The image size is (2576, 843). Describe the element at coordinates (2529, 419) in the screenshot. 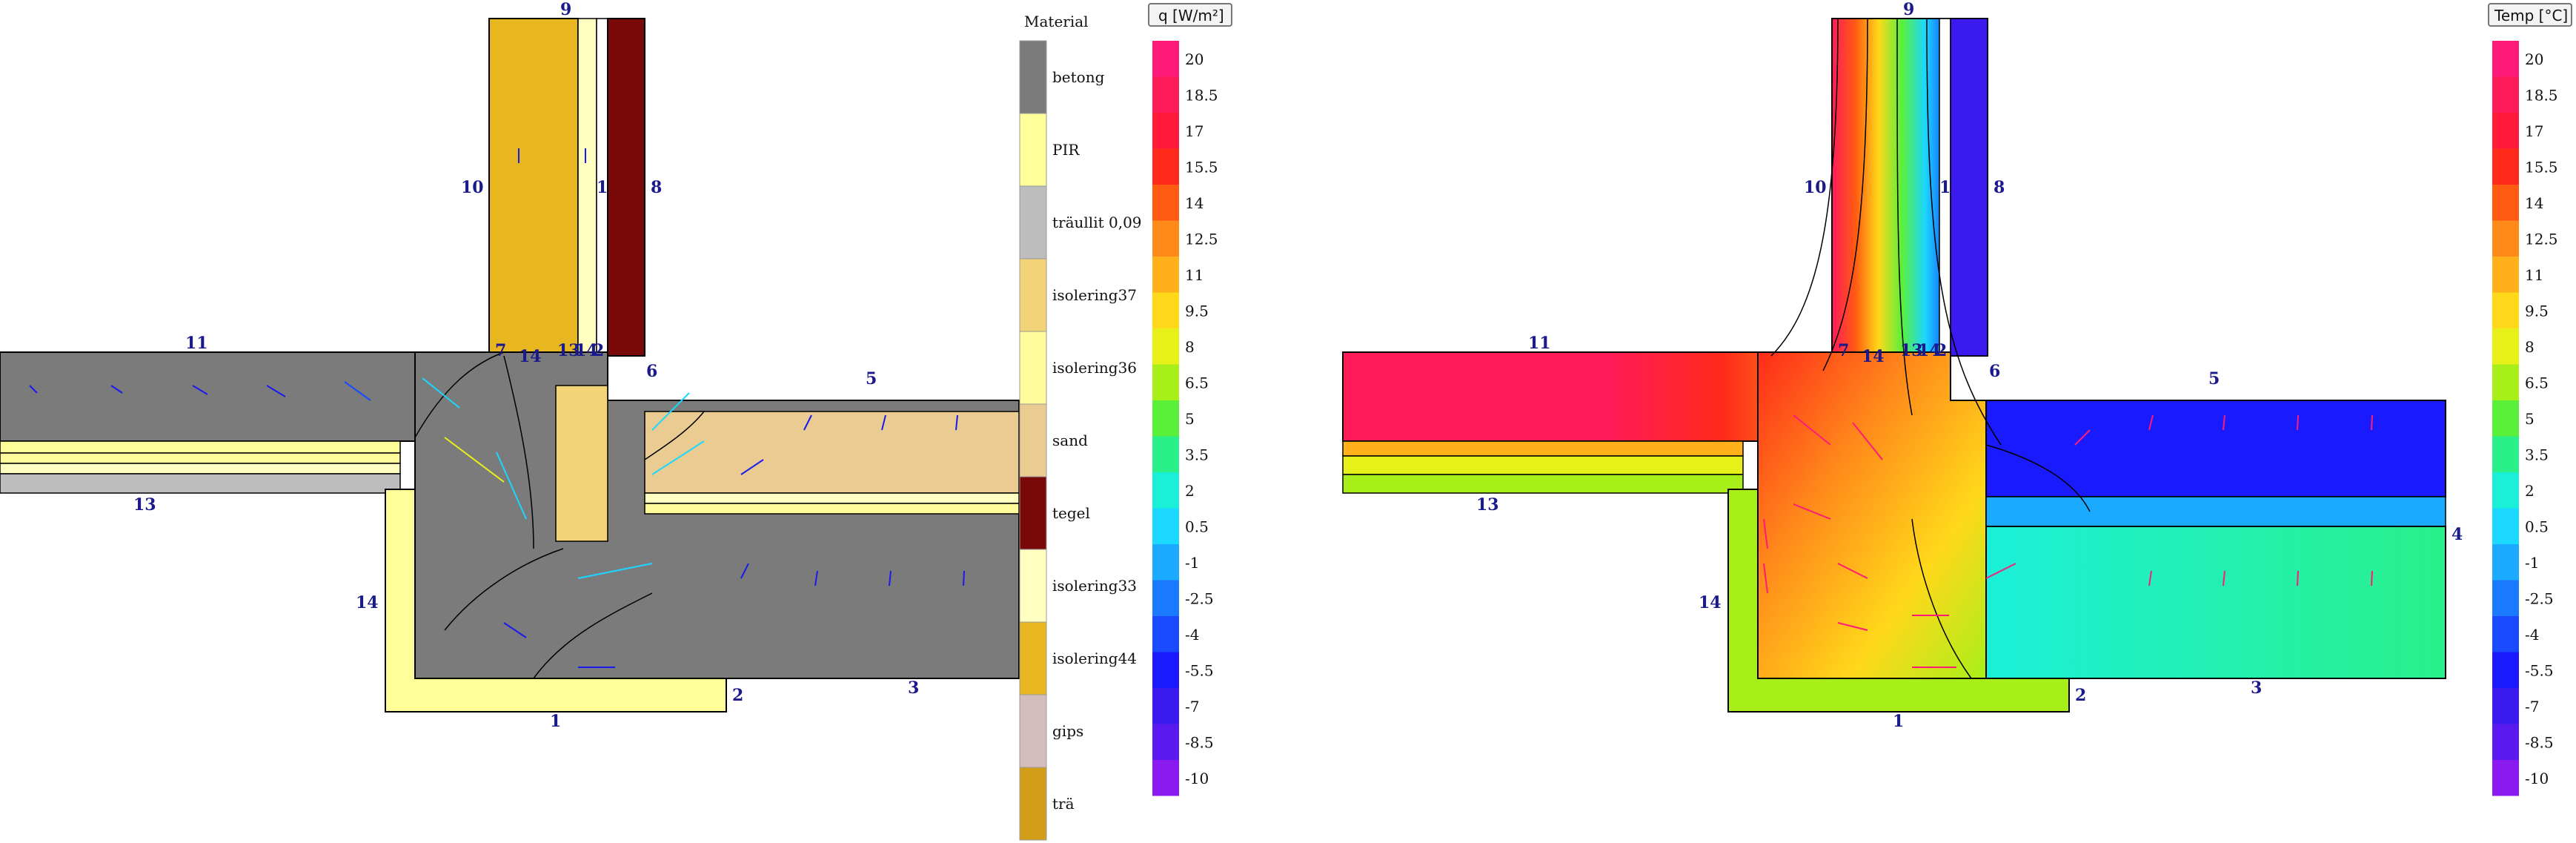

I see `temp-scale-tick-label: 5` at that location.